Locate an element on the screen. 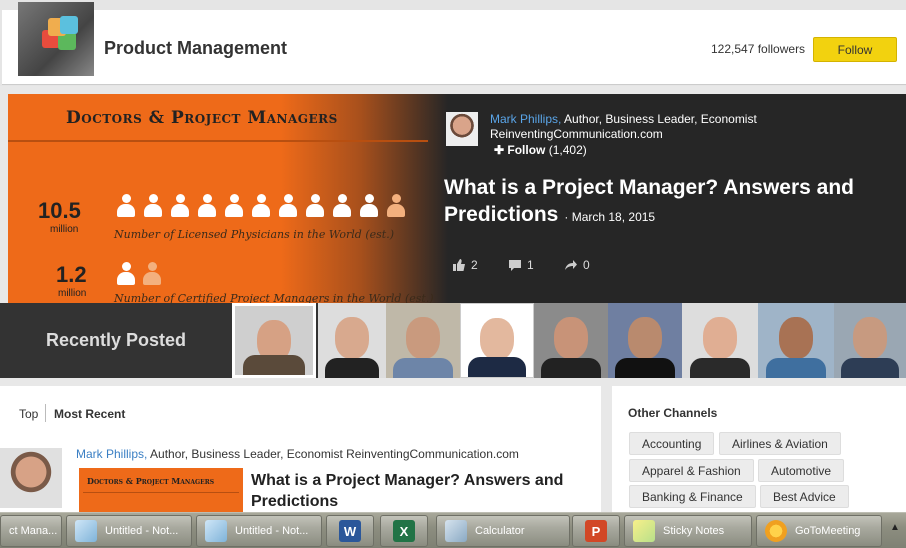 The height and width of the screenshot is (548, 906). puzzle-blue-icon is located at coordinates (69, 25).